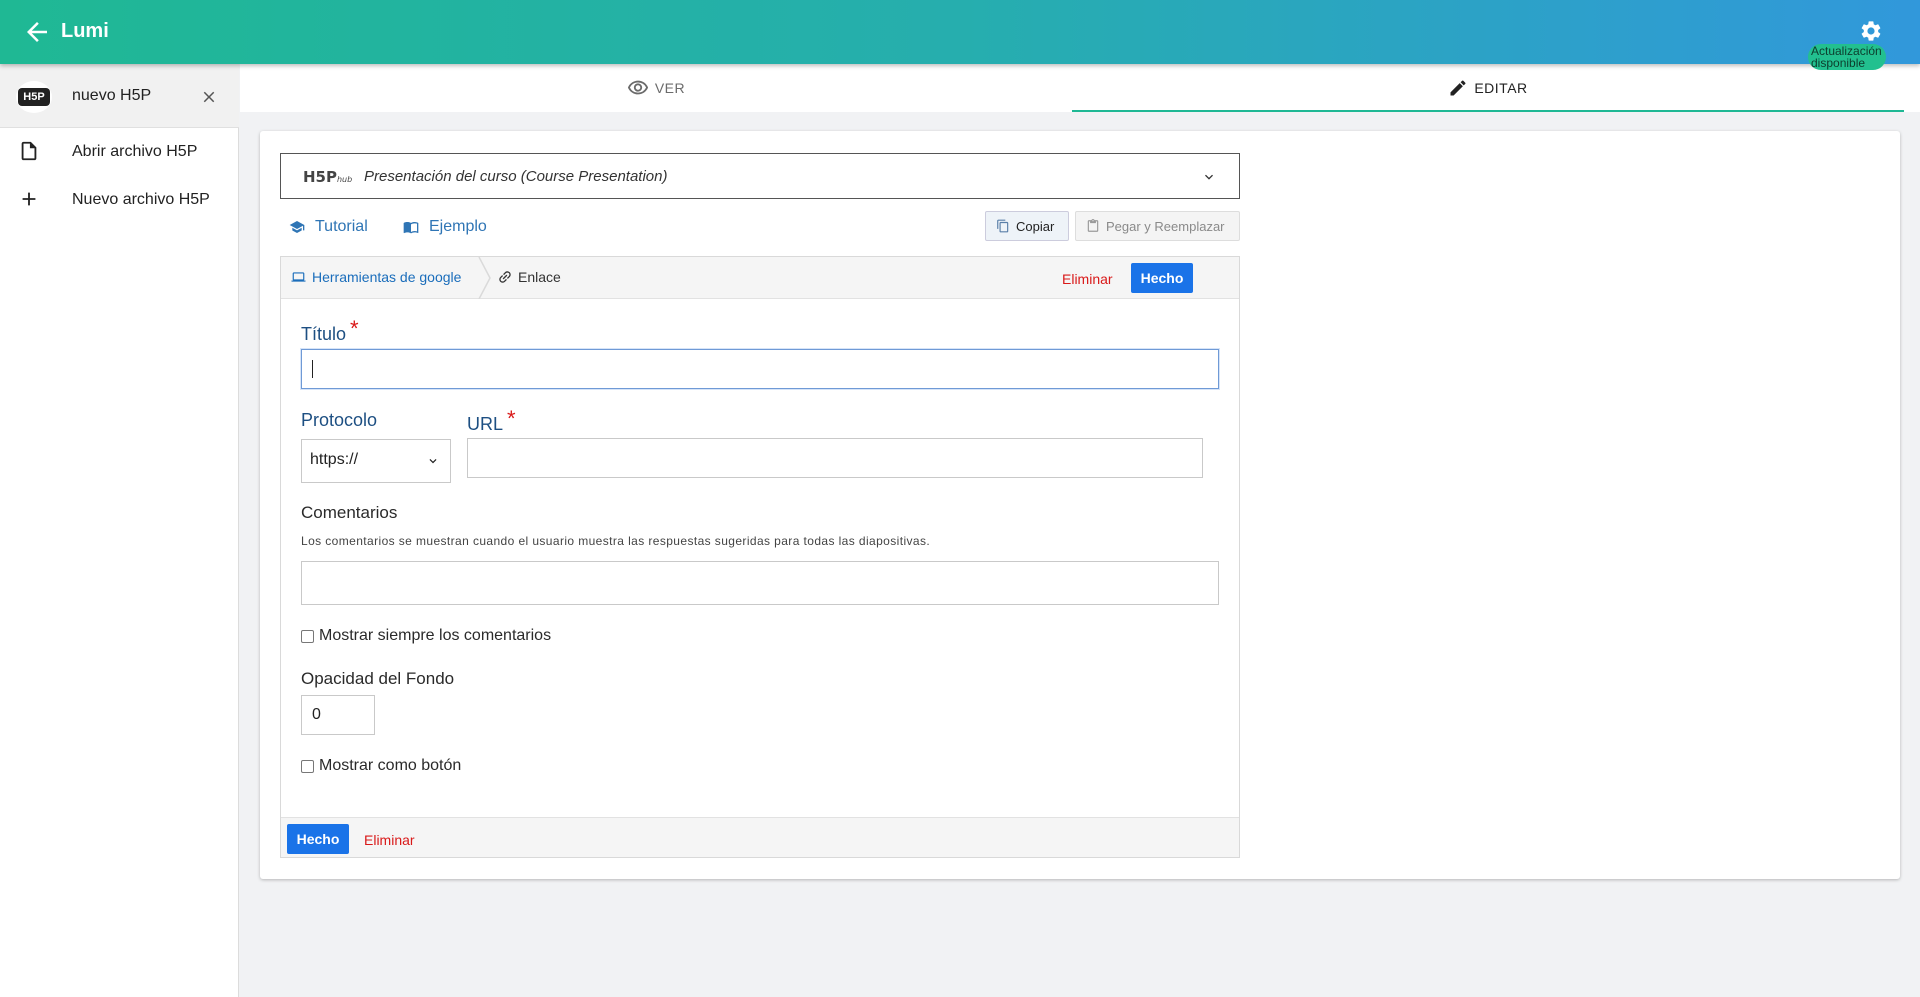 The height and width of the screenshot is (997, 1920). I want to click on url-input, so click(835, 458).